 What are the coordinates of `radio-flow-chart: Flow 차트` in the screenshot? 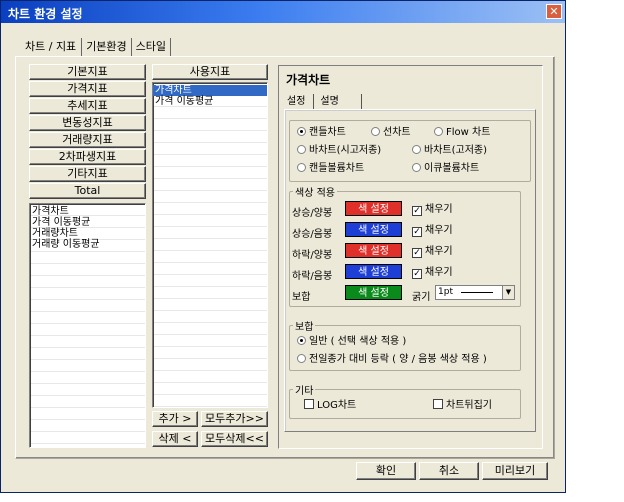 It's located at (462, 133).